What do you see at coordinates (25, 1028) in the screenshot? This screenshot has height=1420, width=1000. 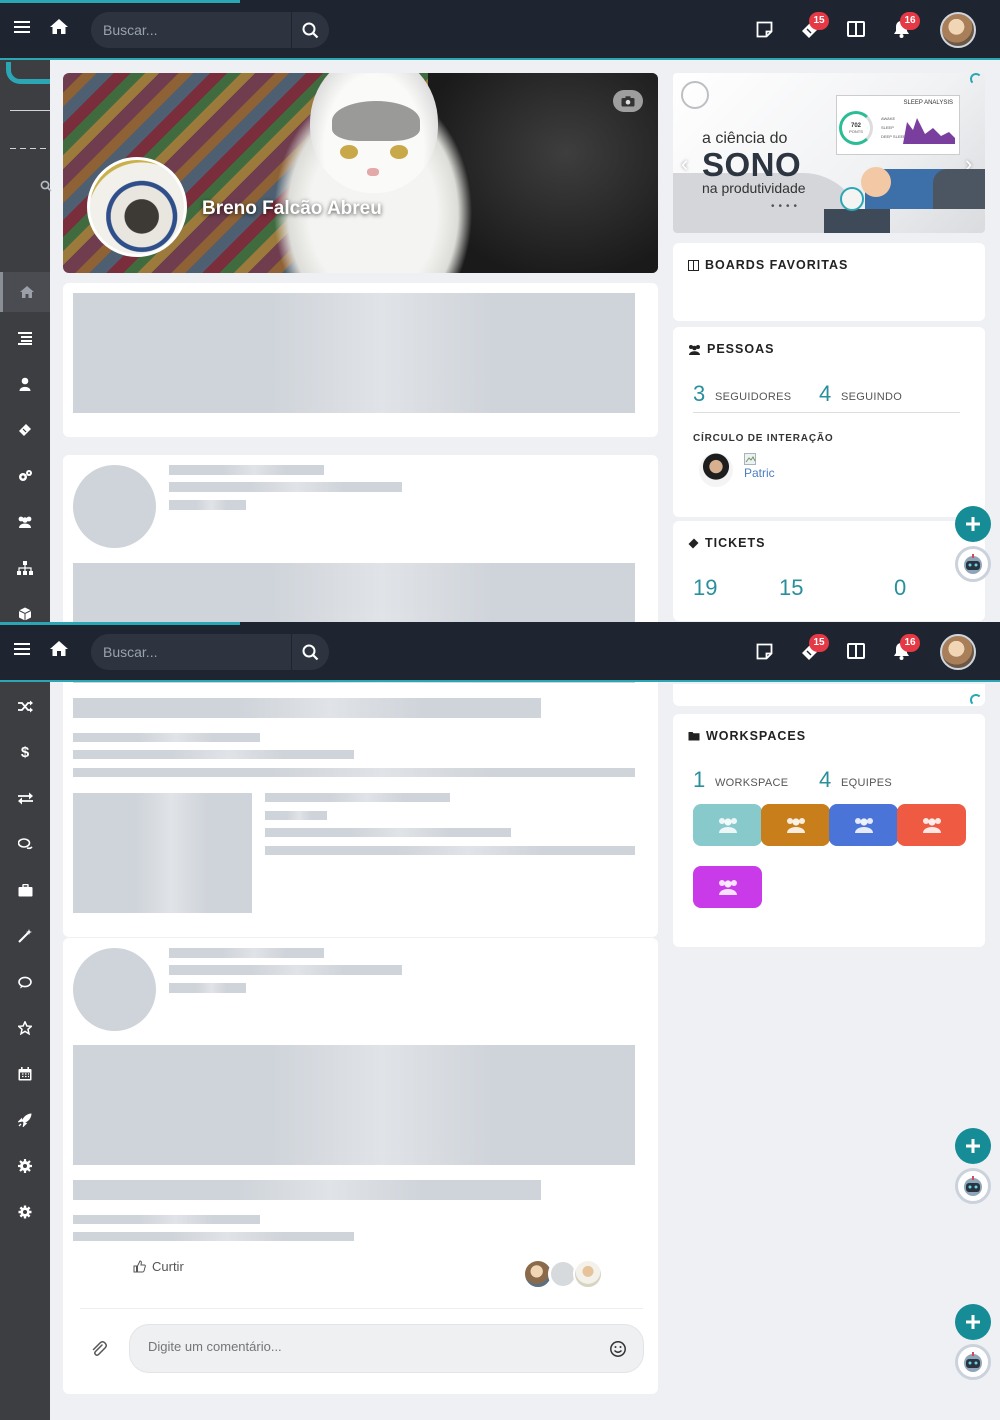 I see `sidebar-item-favorites` at bounding box center [25, 1028].